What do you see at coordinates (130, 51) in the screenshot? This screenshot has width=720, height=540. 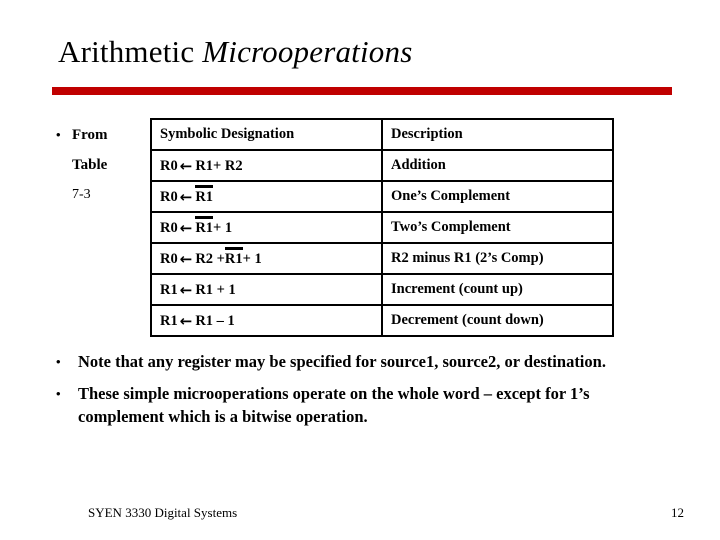 I see `page-title-regular: Arithmetic` at bounding box center [130, 51].